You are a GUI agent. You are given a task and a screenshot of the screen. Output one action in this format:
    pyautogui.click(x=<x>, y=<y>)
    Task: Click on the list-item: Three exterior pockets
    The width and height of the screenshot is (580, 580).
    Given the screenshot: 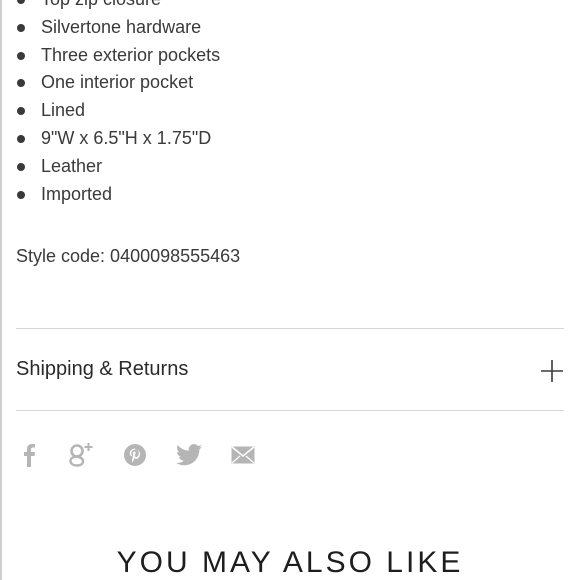 What is the action you would take?
    pyautogui.click(x=286, y=56)
    